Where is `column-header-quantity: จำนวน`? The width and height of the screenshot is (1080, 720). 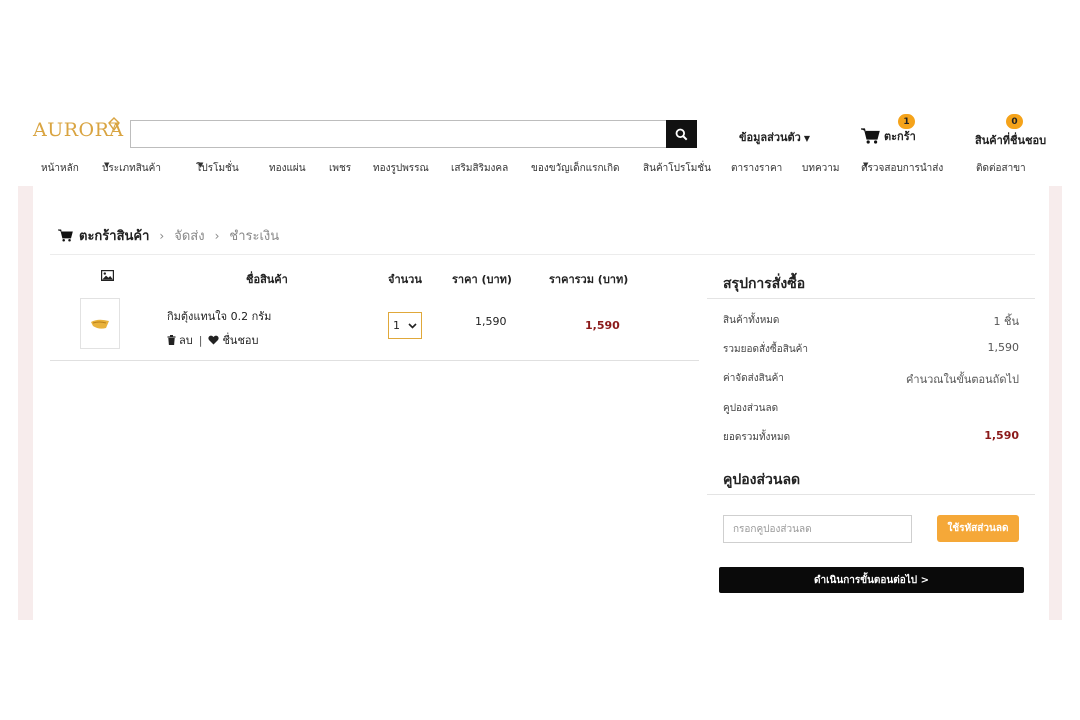
column-header-quantity: จำนวน is located at coordinates (405, 279).